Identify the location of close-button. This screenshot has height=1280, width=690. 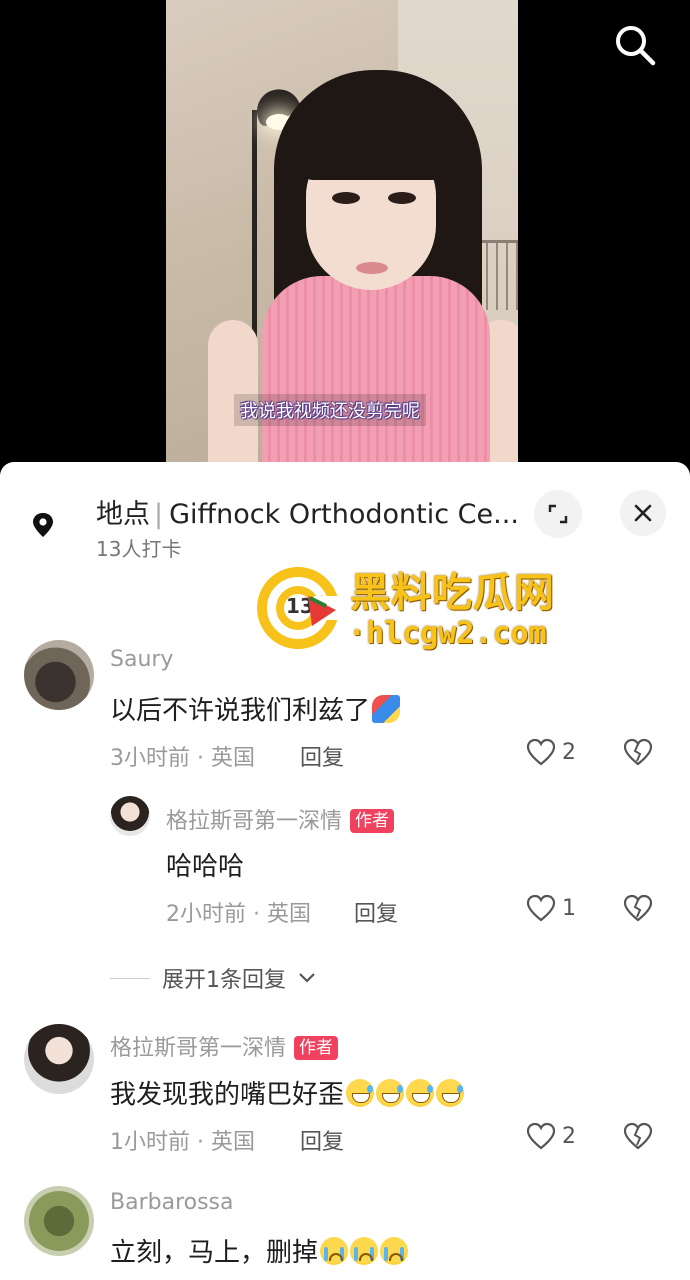
(643, 513).